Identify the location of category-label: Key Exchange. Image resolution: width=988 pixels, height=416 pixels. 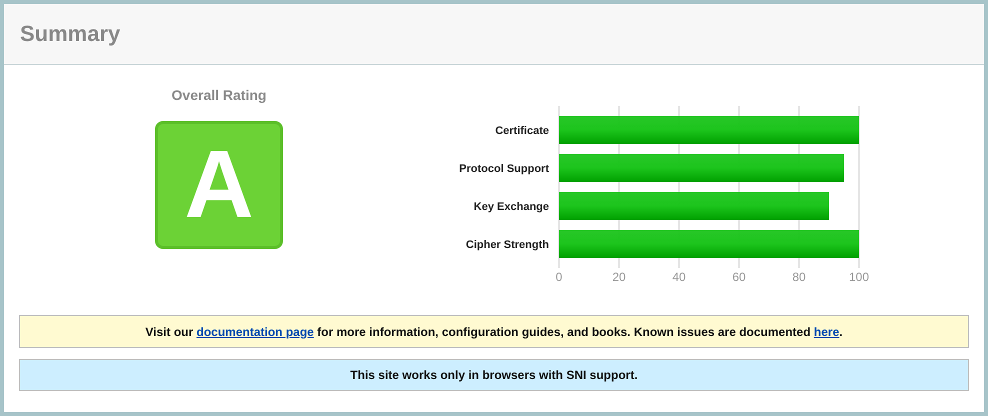
(511, 207).